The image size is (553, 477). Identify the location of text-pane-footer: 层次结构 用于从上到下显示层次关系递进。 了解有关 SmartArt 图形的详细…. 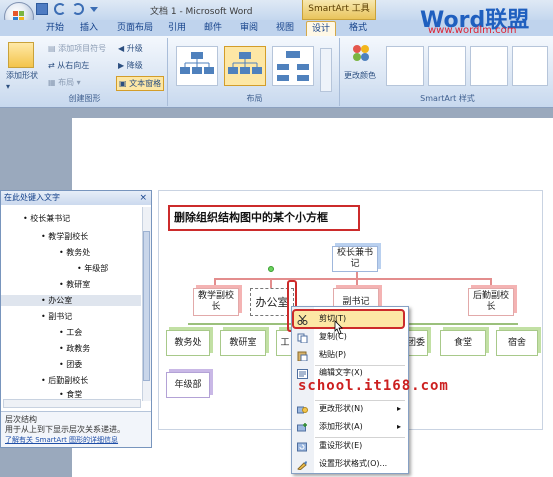
(76, 429).